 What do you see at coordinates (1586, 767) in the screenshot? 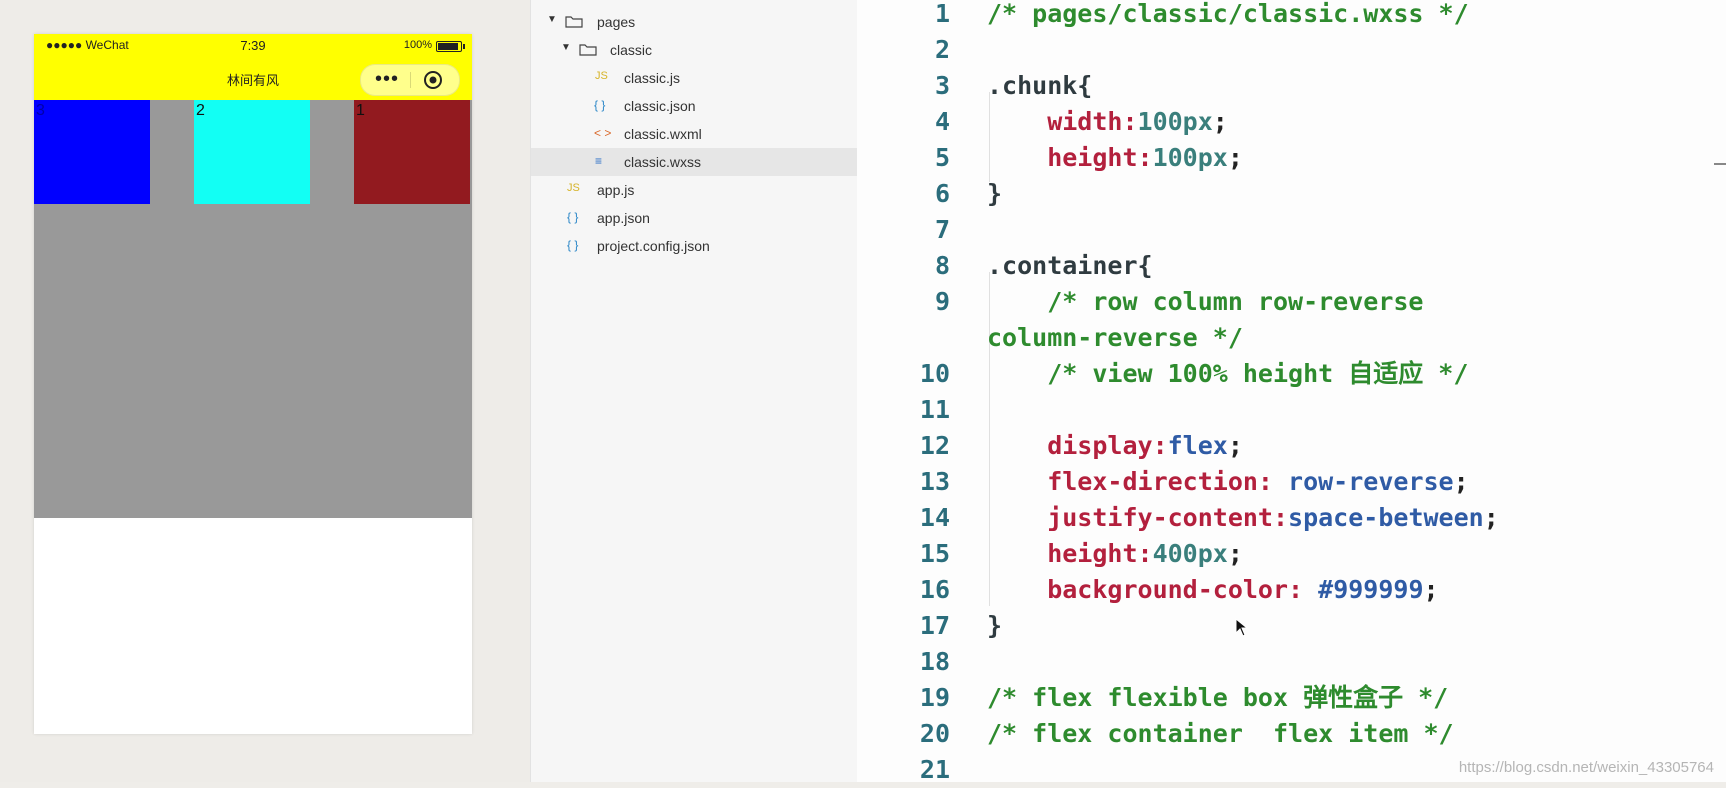
I see `watermark: https://blog.csdn.net/weixin_43305764` at bounding box center [1586, 767].